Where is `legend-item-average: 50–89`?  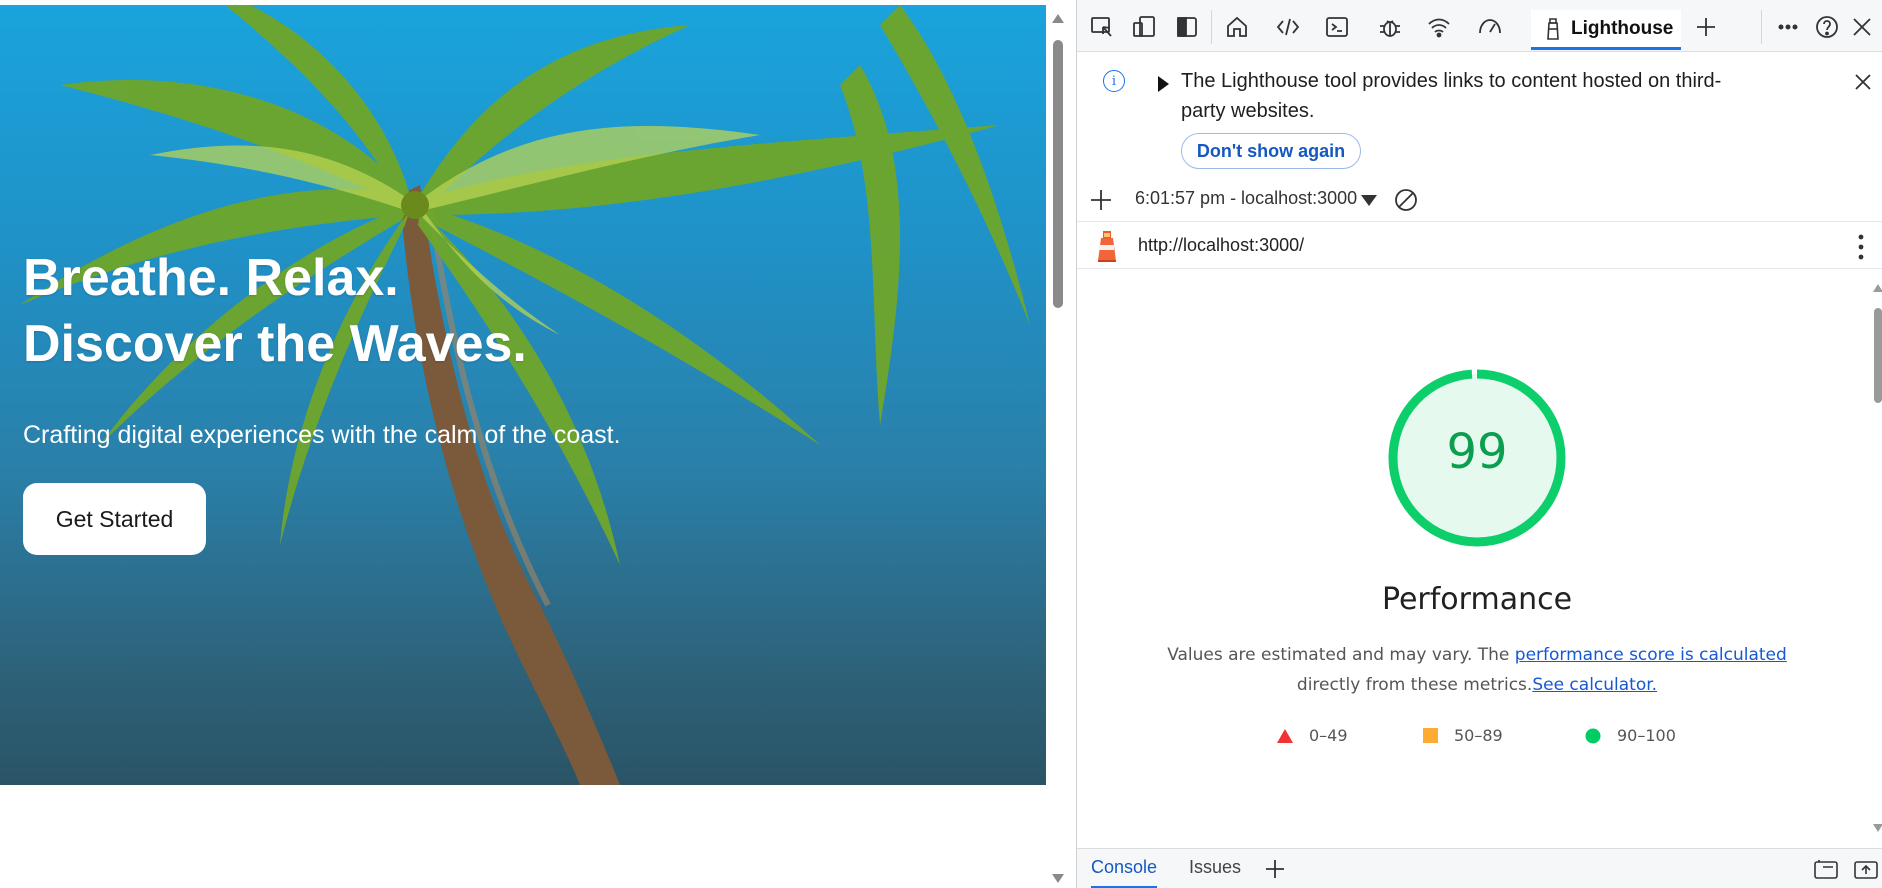 legend-item-average: 50–89 is located at coordinates (1463, 735).